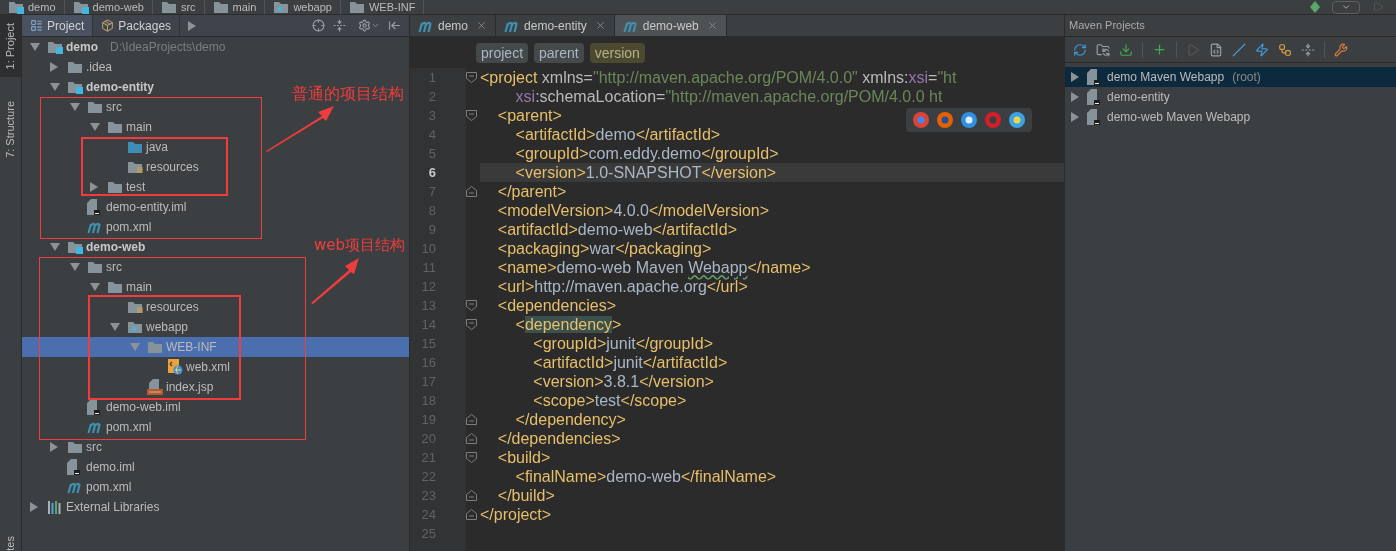 This screenshot has width=1396, height=551. I want to click on jsp-file-icon, so click(155, 387).